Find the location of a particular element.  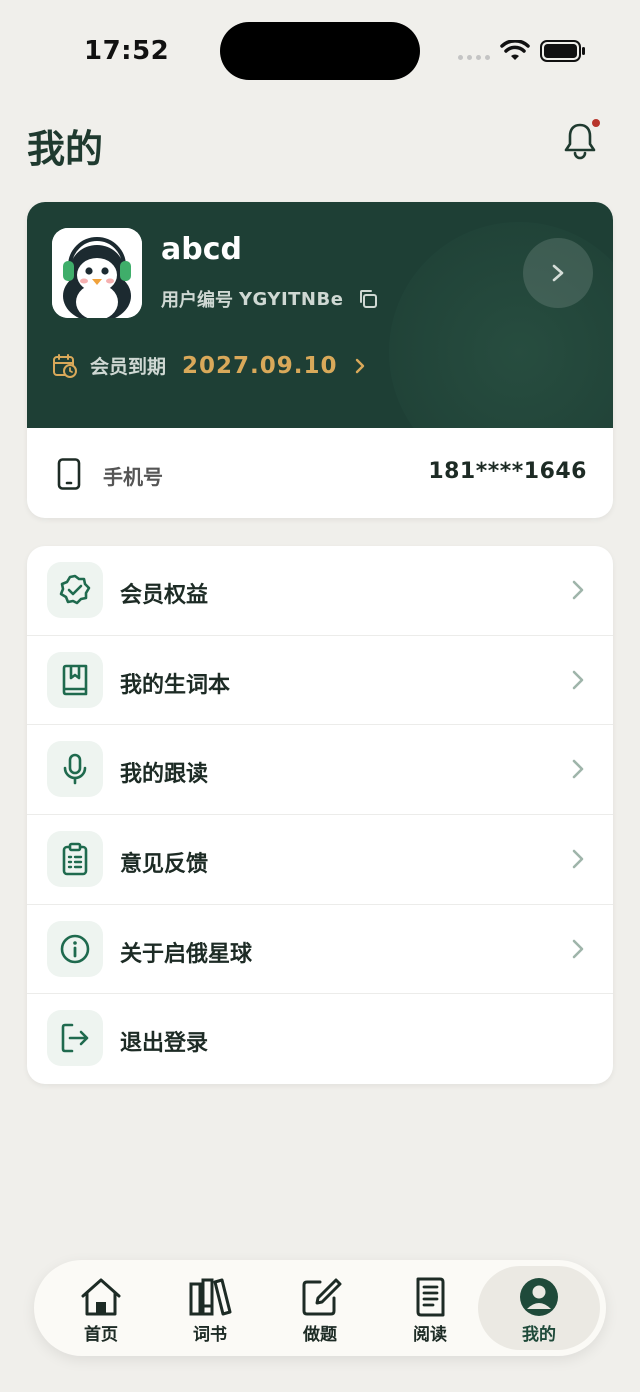

edit-icon is located at coordinates (322, 1297).